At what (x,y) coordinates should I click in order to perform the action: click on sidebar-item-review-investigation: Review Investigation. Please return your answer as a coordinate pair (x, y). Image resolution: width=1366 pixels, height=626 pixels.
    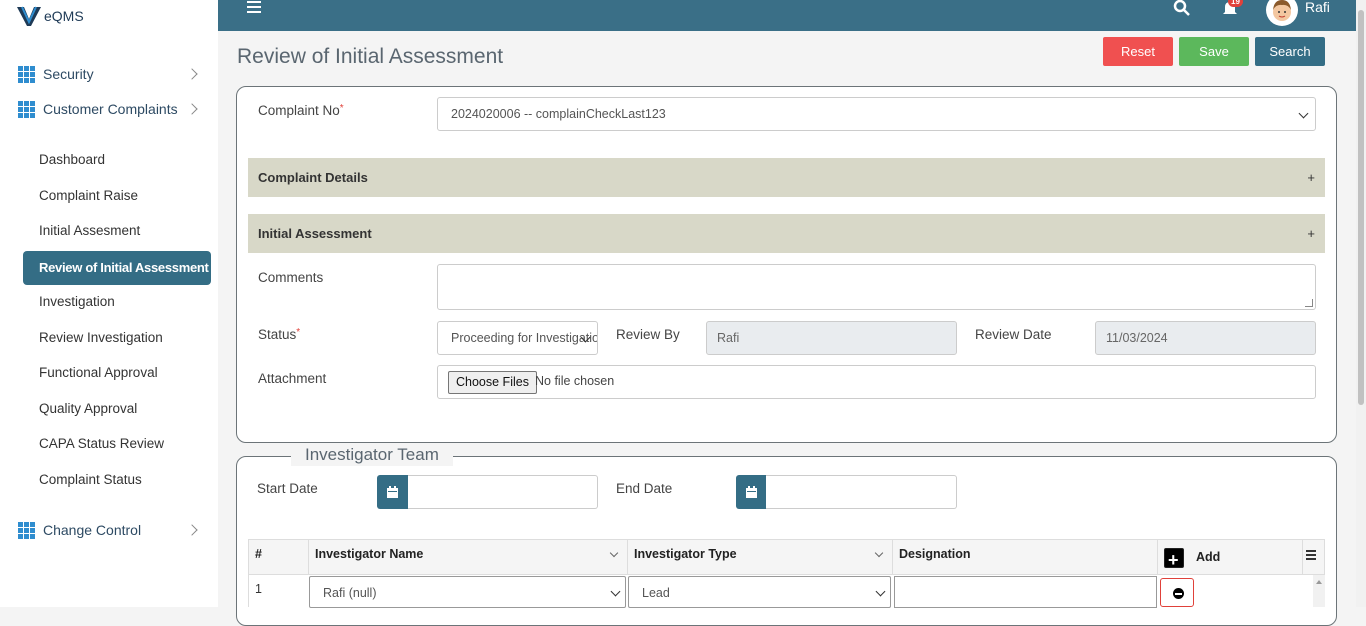
    Looking at the image, I should click on (101, 338).